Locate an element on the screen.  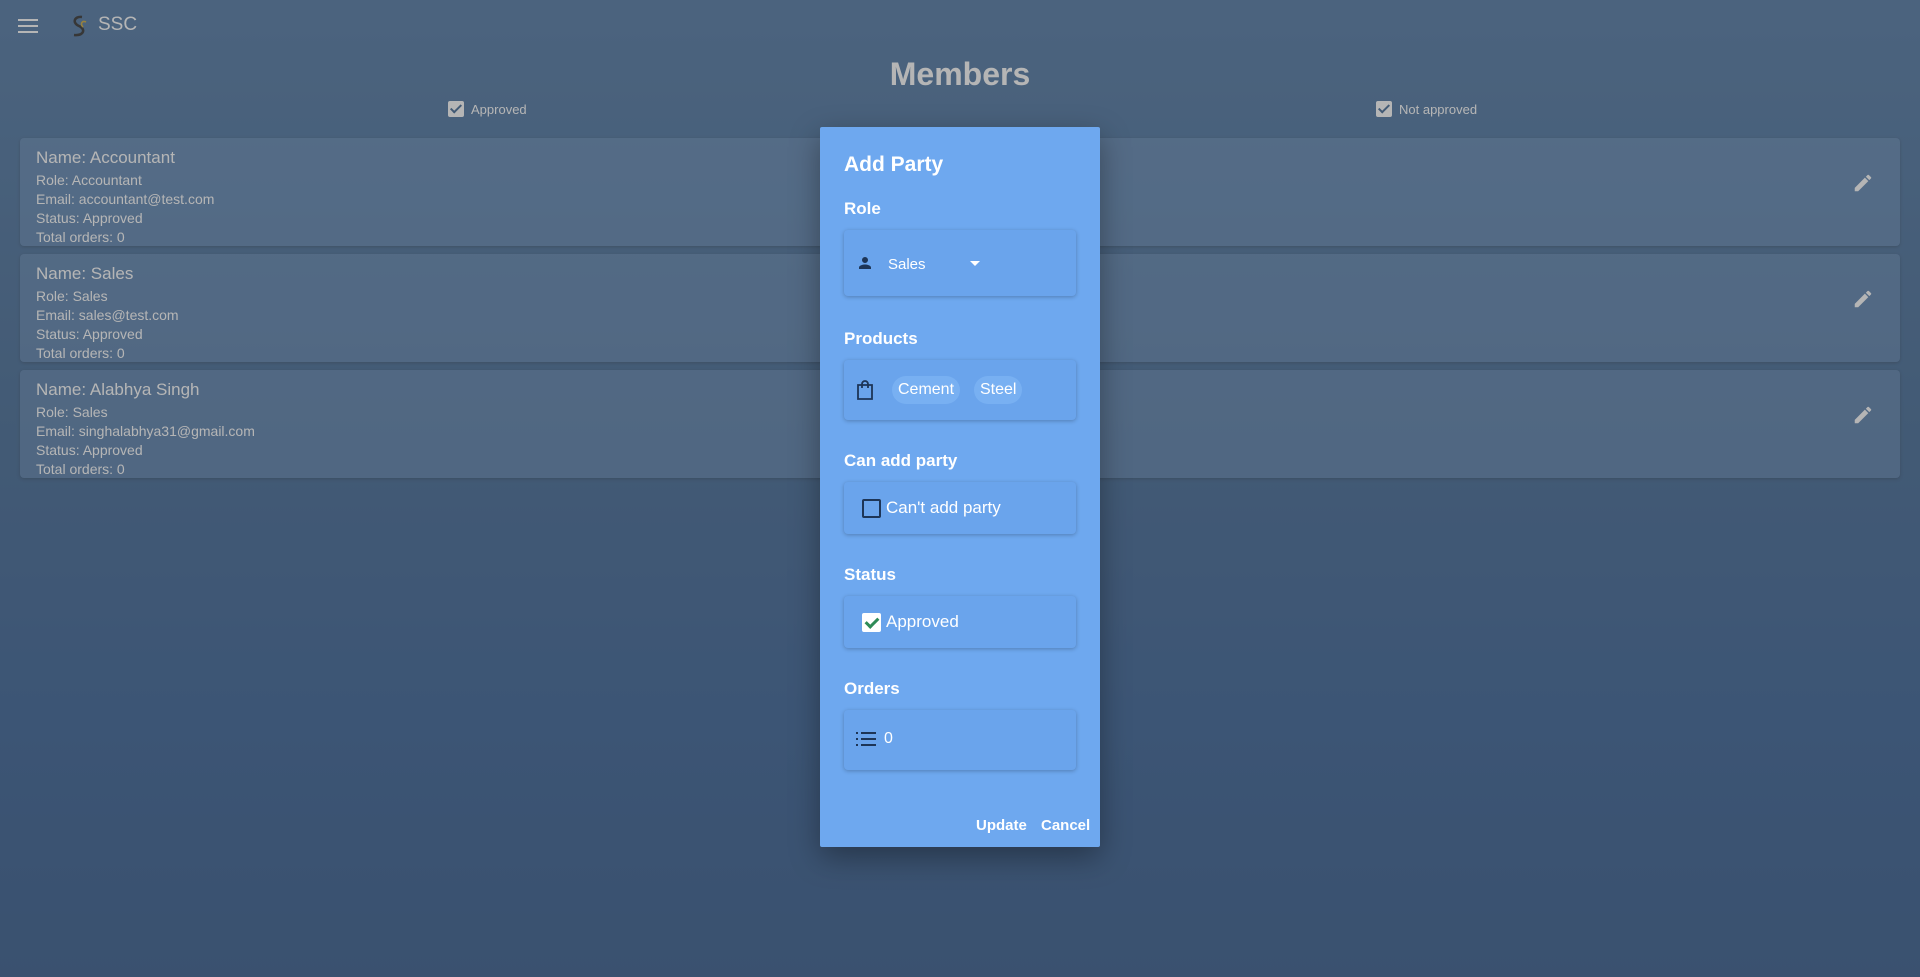
cancel-button: Cancel is located at coordinates (1065, 825).